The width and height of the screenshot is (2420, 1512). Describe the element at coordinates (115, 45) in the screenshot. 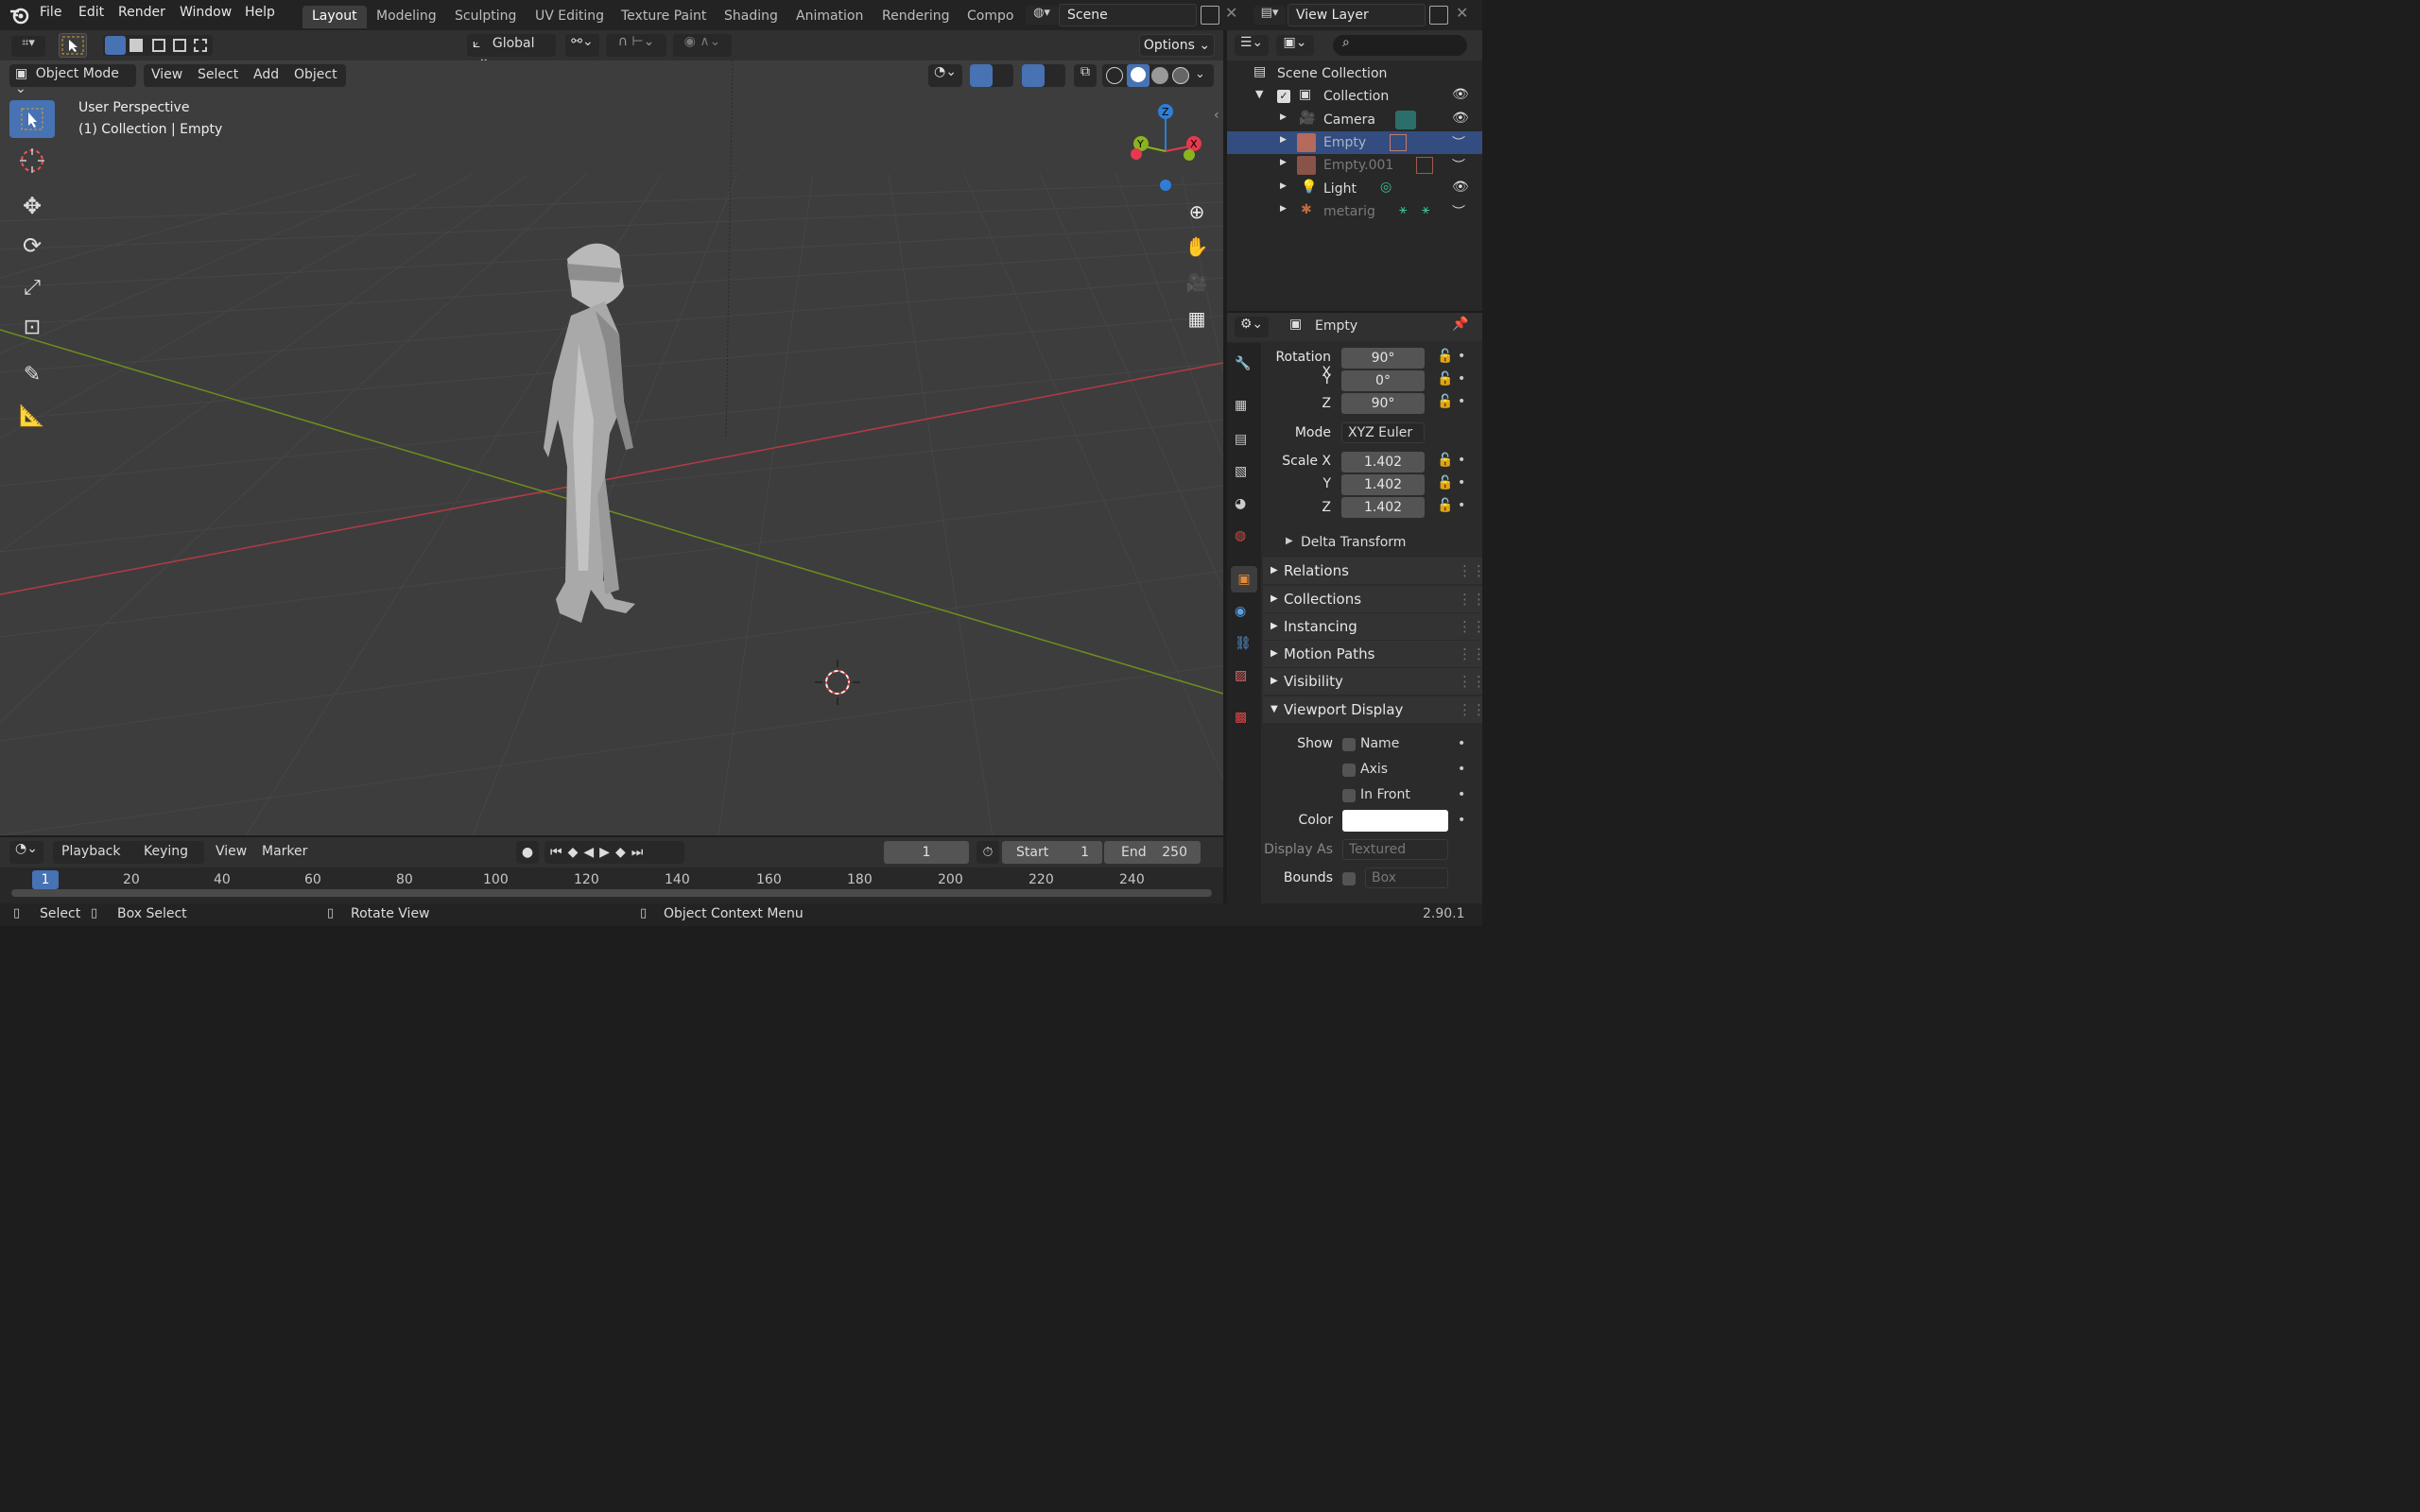

I see `selection-mode-new-icon` at that location.